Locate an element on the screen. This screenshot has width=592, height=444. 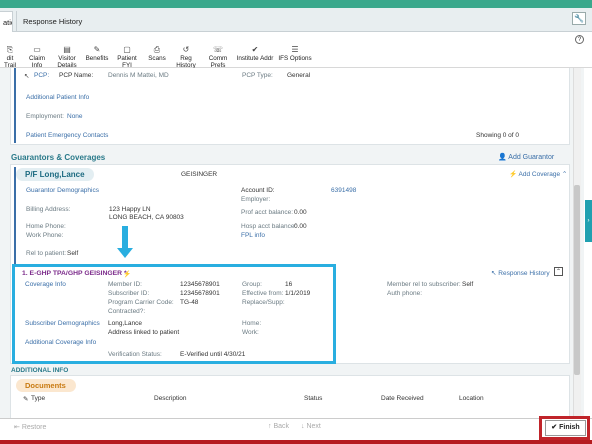
group-value: 16 is located at coordinates (289, 284).